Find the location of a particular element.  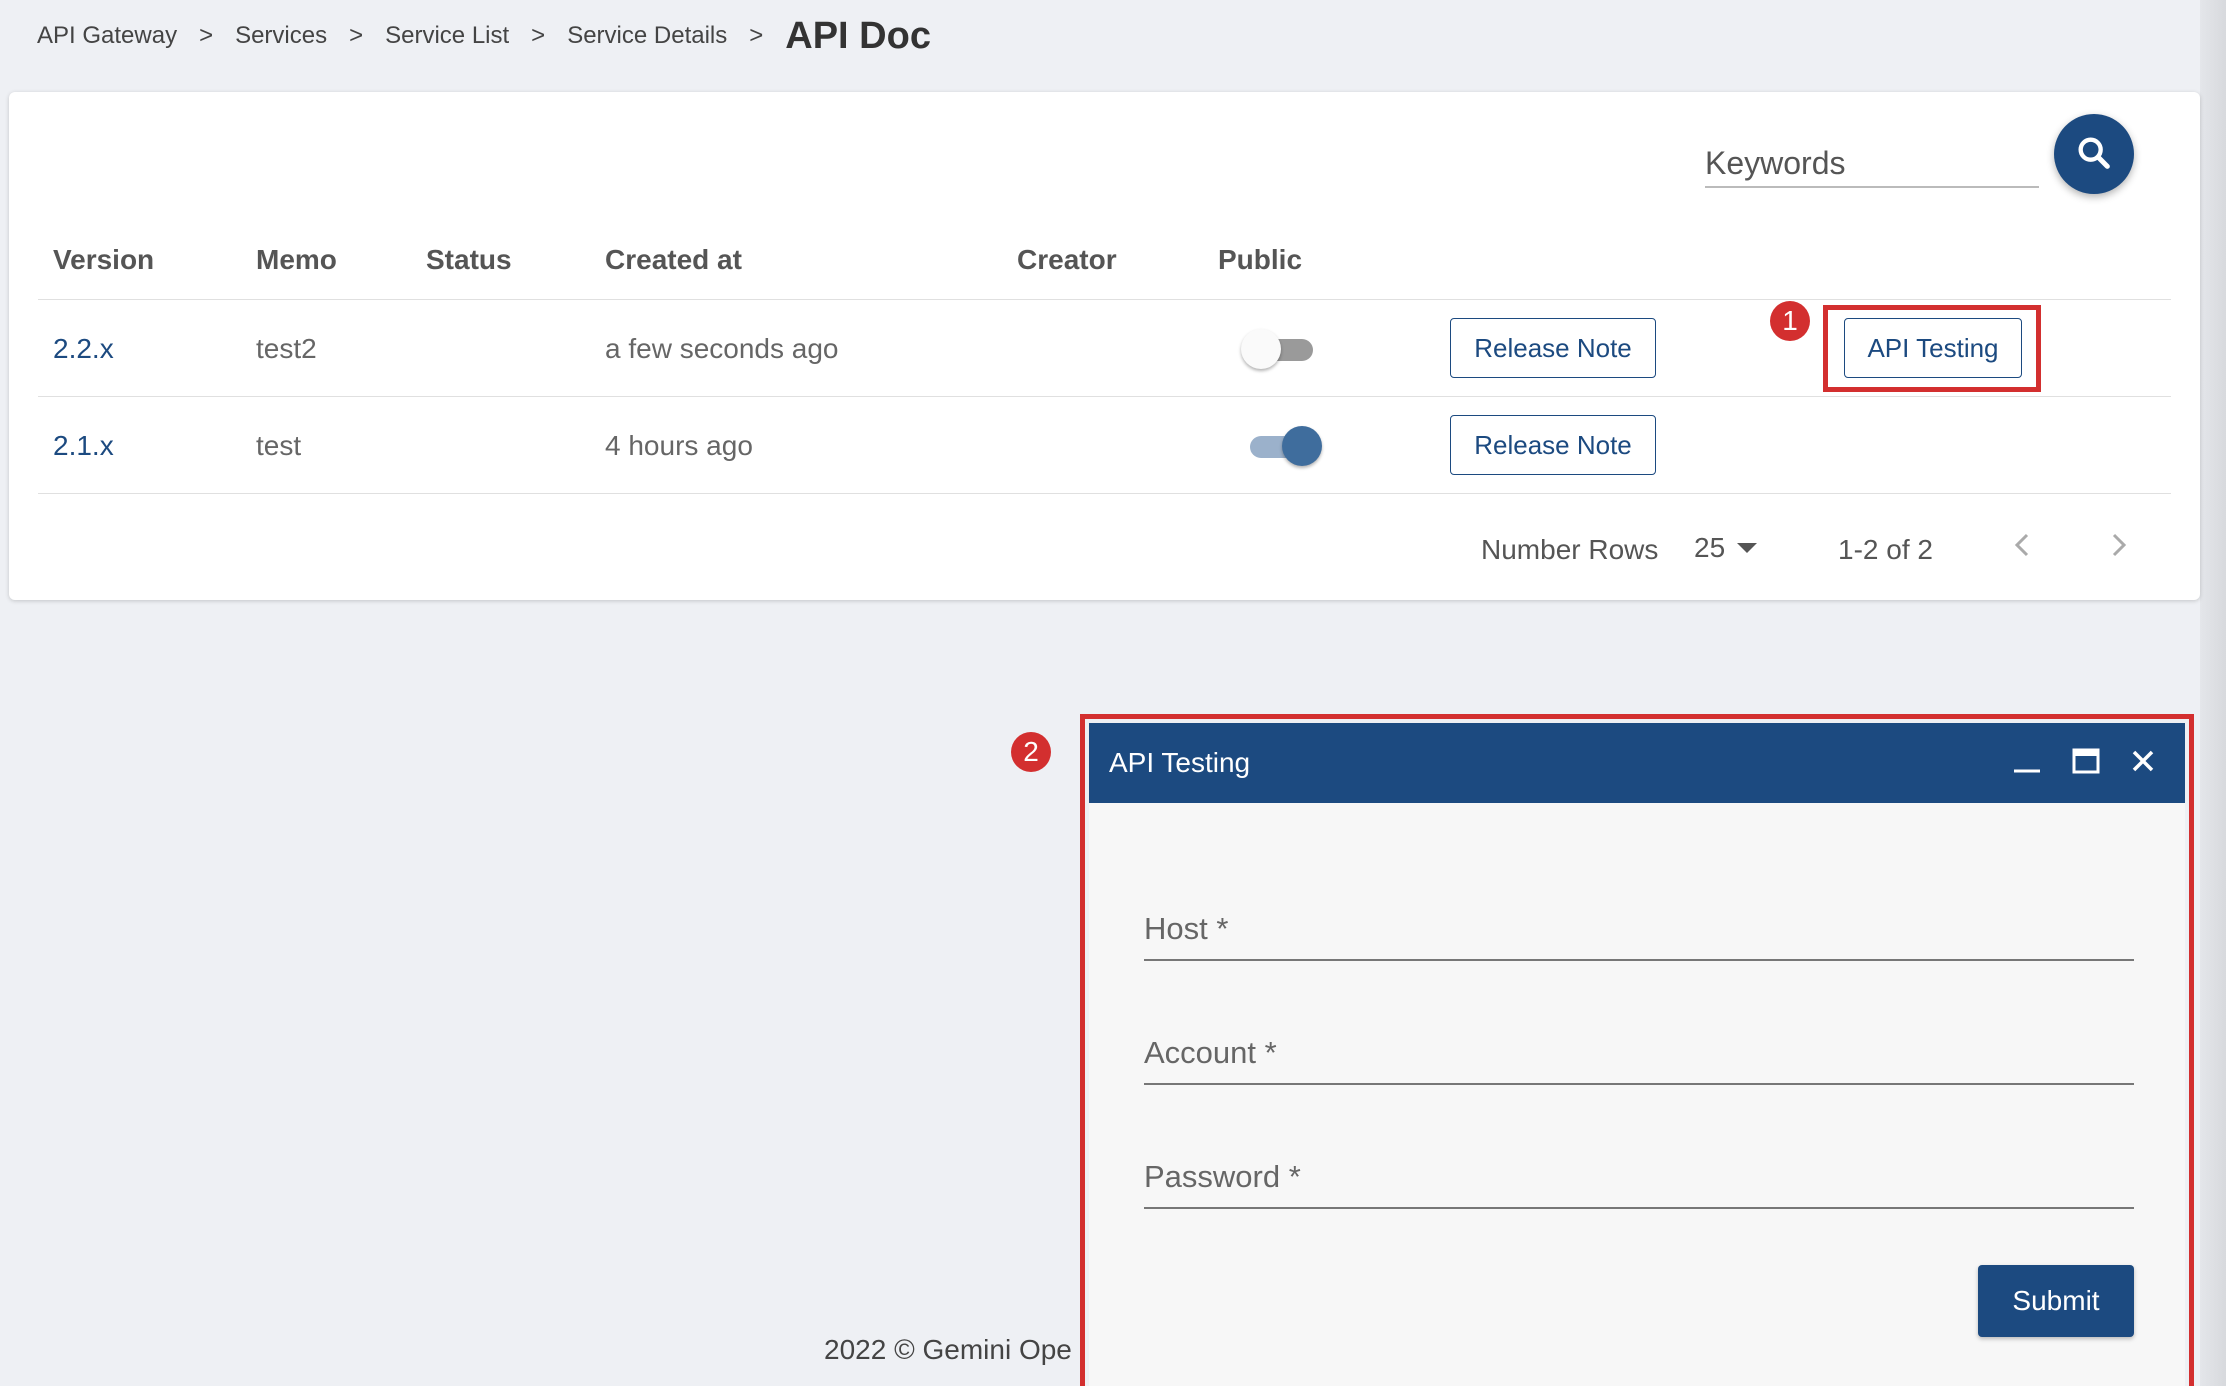

breadcrumb-service-list: Service List is located at coordinates (447, 36).